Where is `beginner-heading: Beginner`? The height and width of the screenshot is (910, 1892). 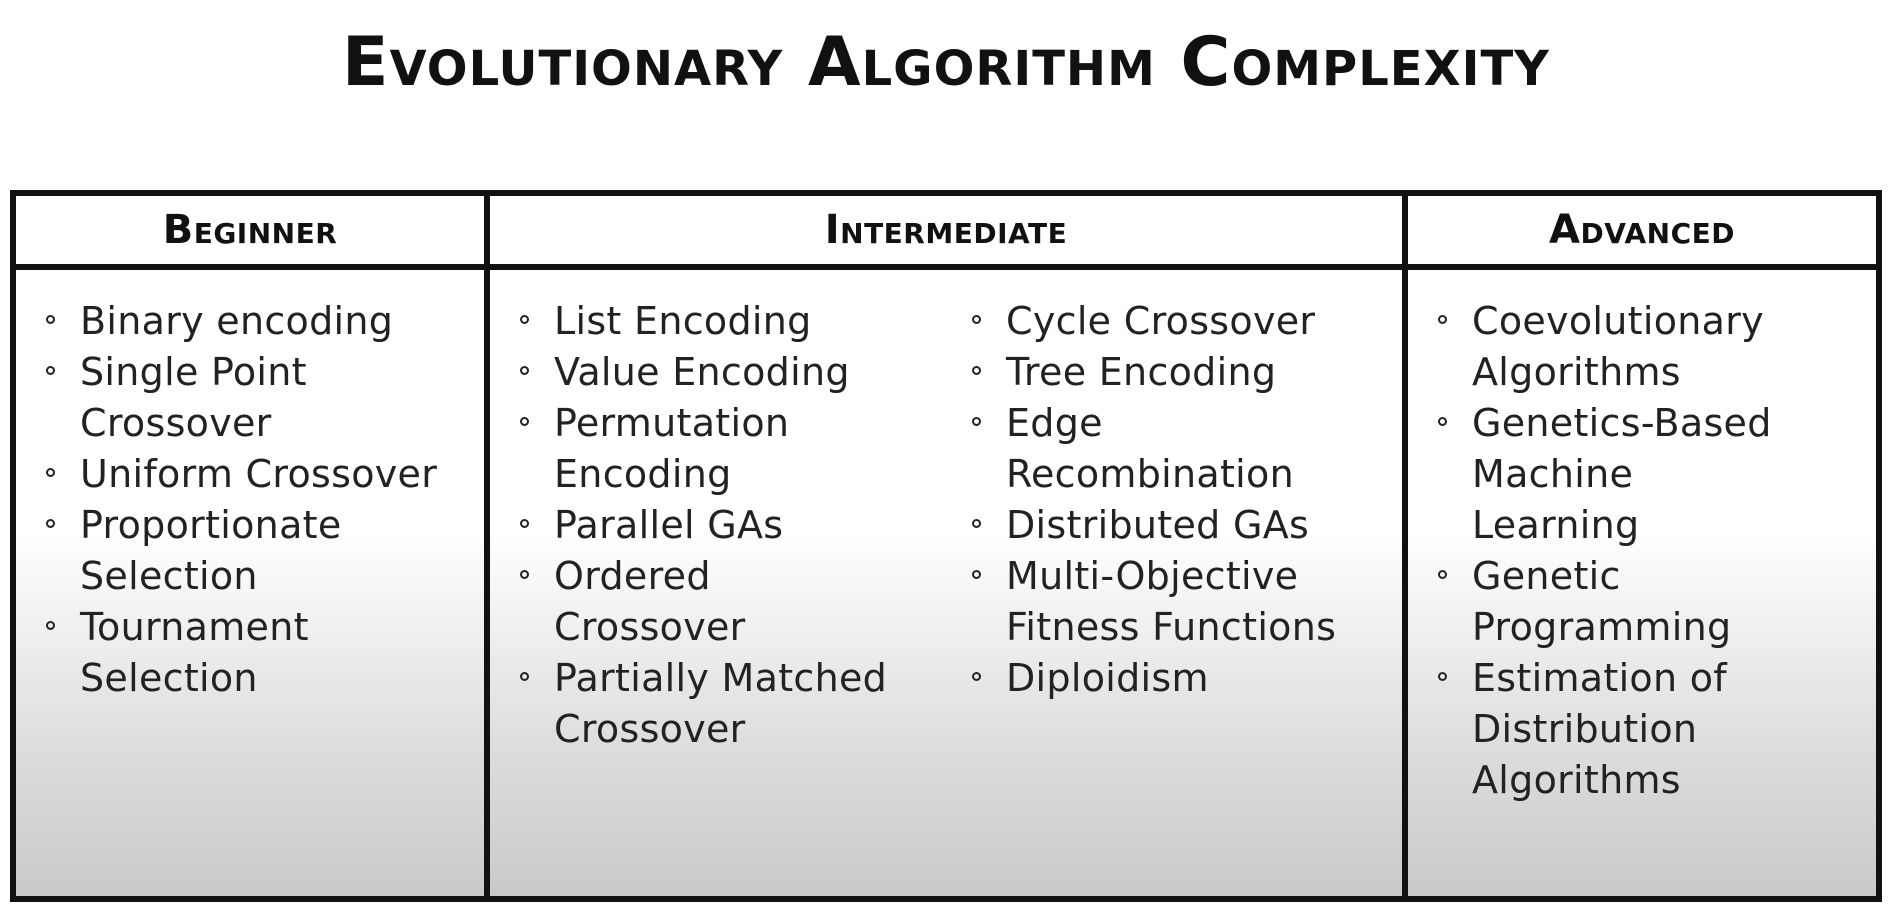
beginner-heading: Beginner is located at coordinates (253, 233).